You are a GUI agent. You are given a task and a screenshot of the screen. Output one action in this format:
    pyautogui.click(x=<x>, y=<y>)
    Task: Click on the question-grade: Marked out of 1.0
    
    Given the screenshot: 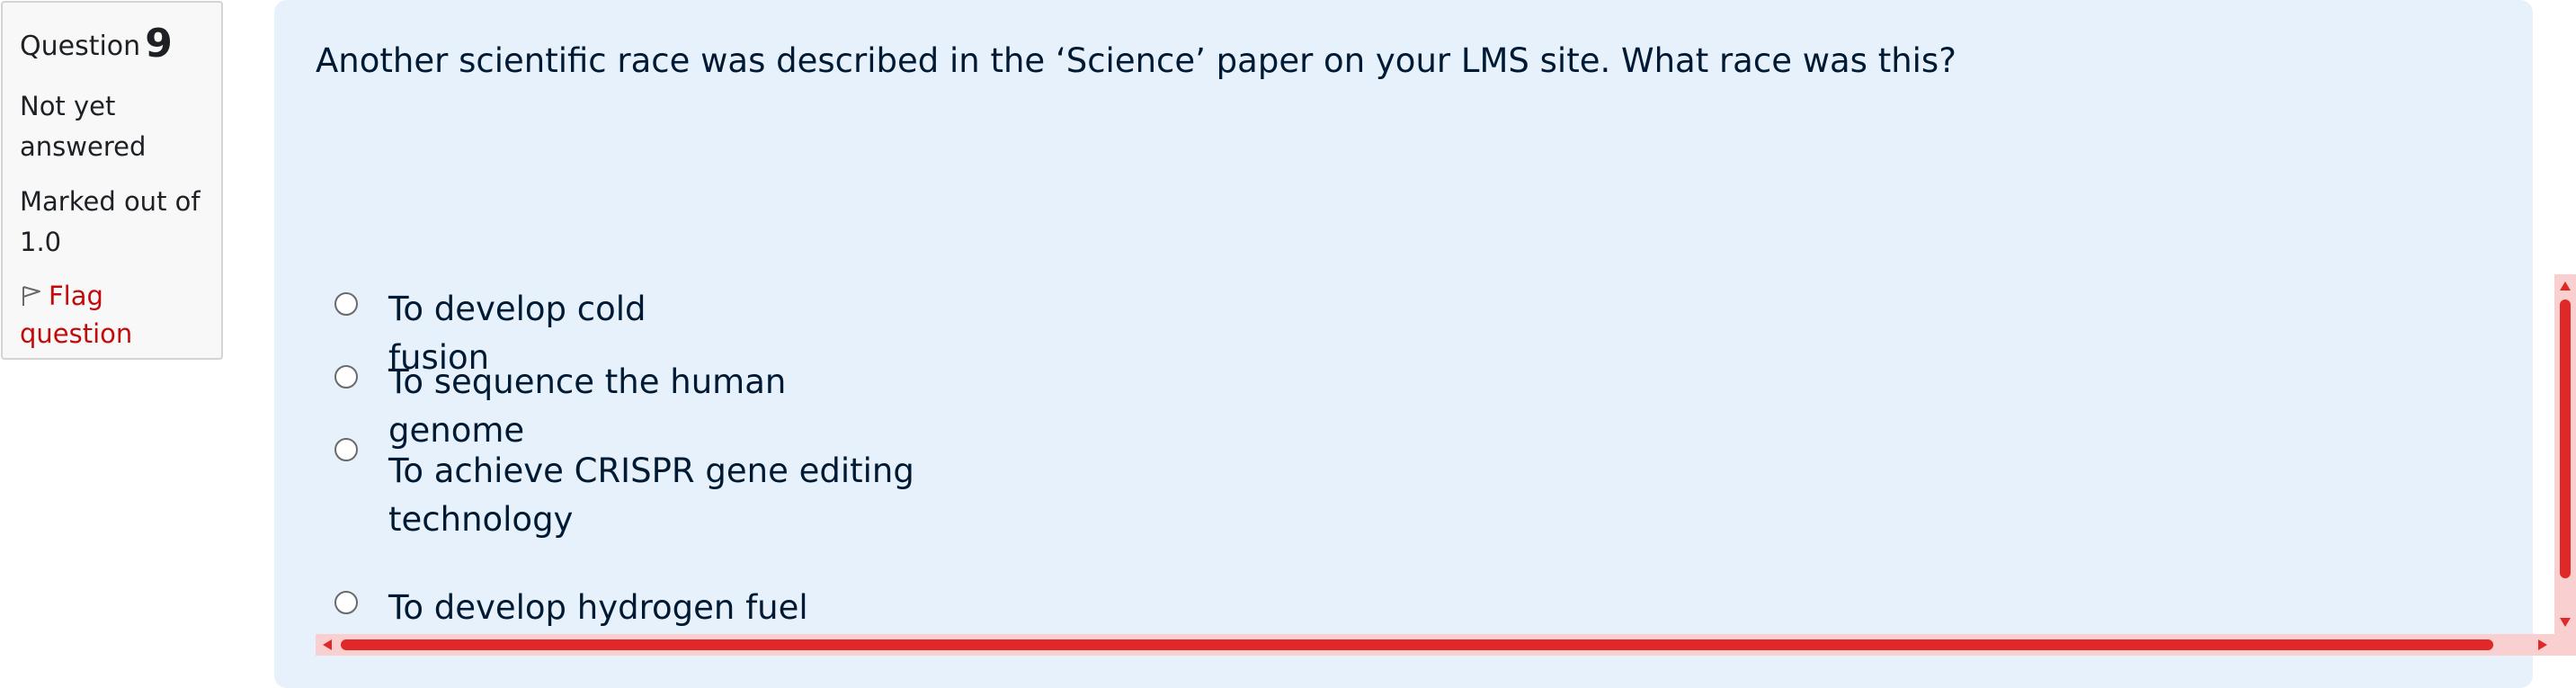 What is the action you would take?
    pyautogui.click(x=111, y=222)
    